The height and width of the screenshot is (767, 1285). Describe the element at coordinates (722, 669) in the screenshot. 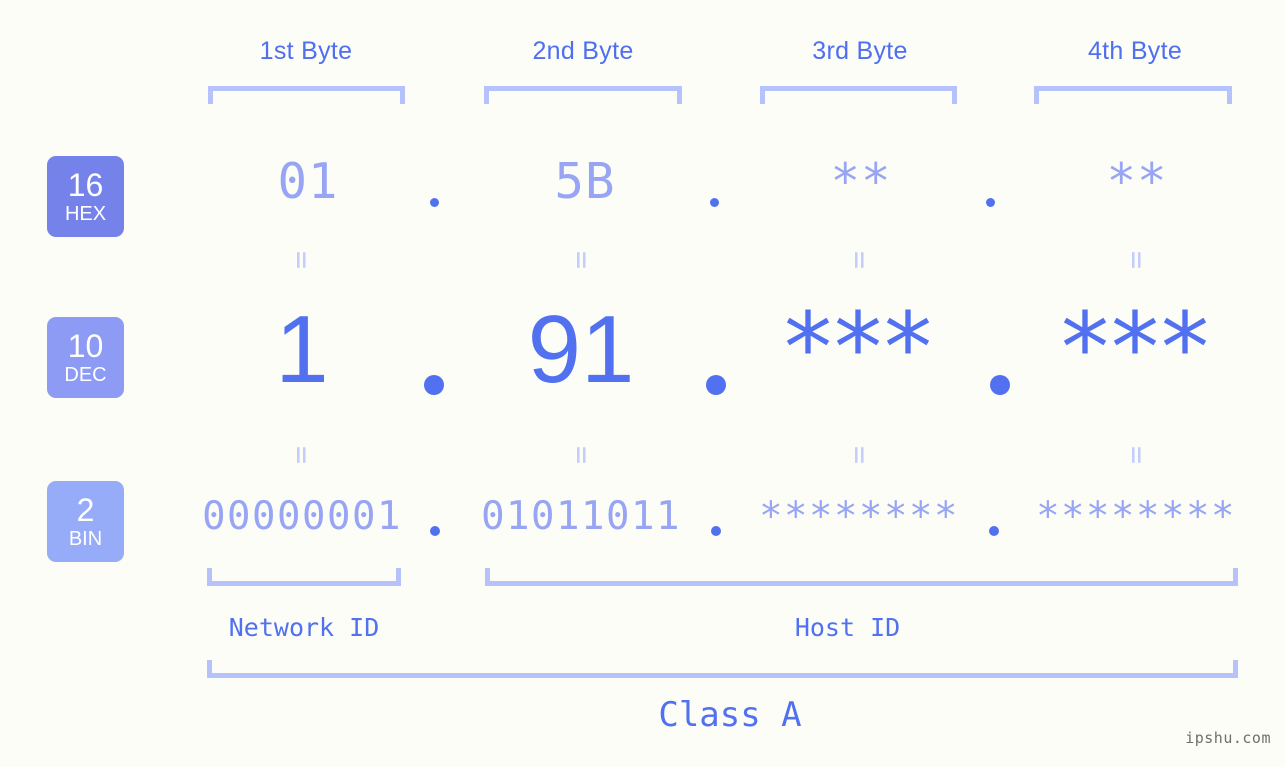

I see `class-bracket` at that location.